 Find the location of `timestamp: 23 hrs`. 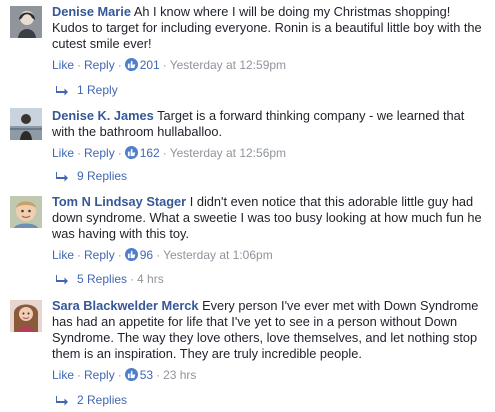

timestamp: 23 hrs is located at coordinates (179, 375).